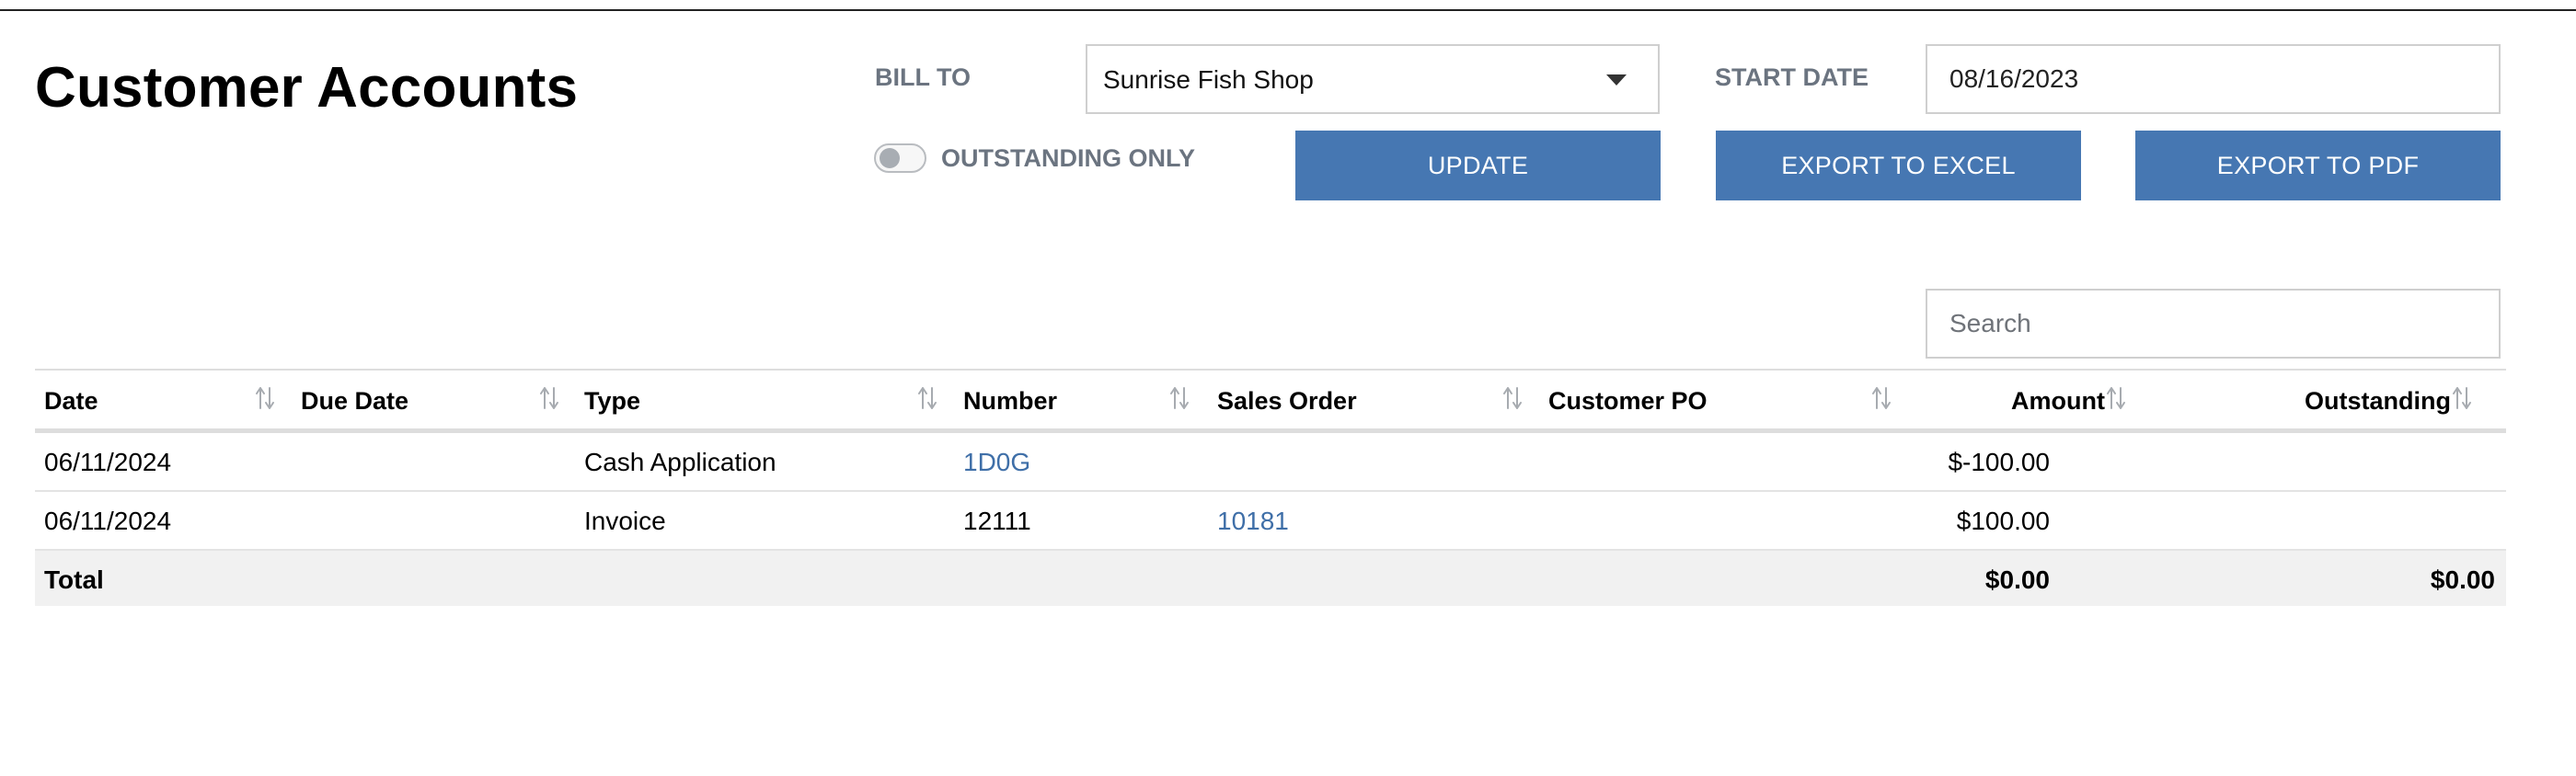 The image size is (2576, 776). Describe the element at coordinates (625, 521) in the screenshot. I see `cell-type: Invoice` at that location.